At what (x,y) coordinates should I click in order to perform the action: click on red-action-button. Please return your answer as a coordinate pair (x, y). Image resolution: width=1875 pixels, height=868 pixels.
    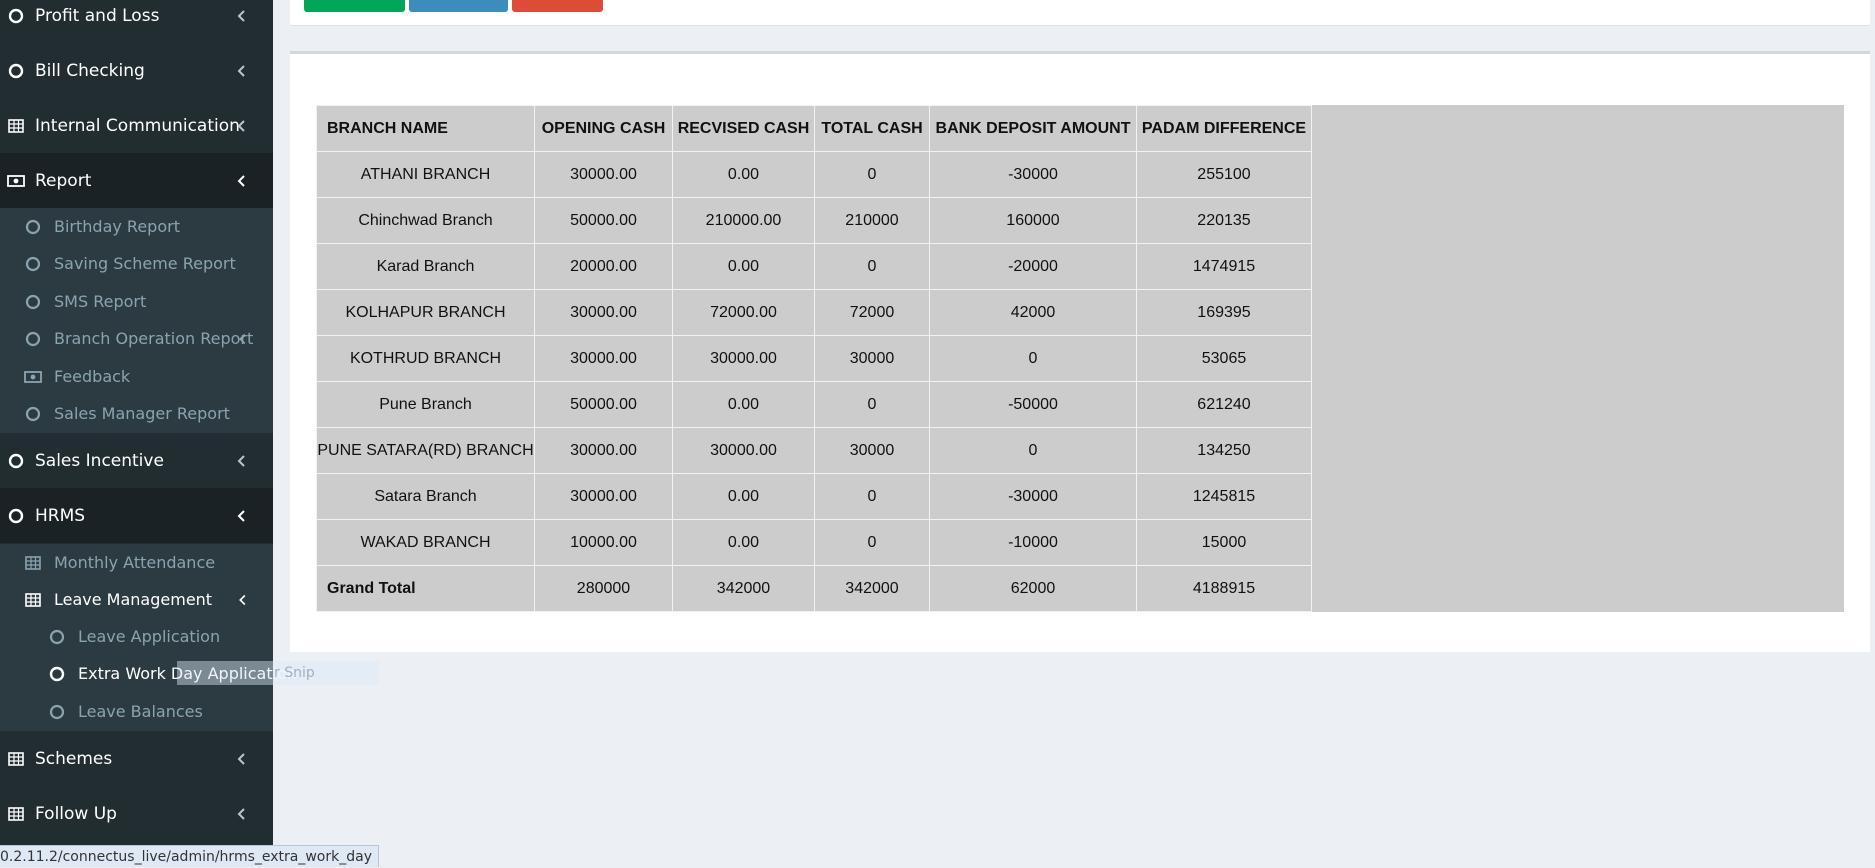
    Looking at the image, I should click on (557, 6).